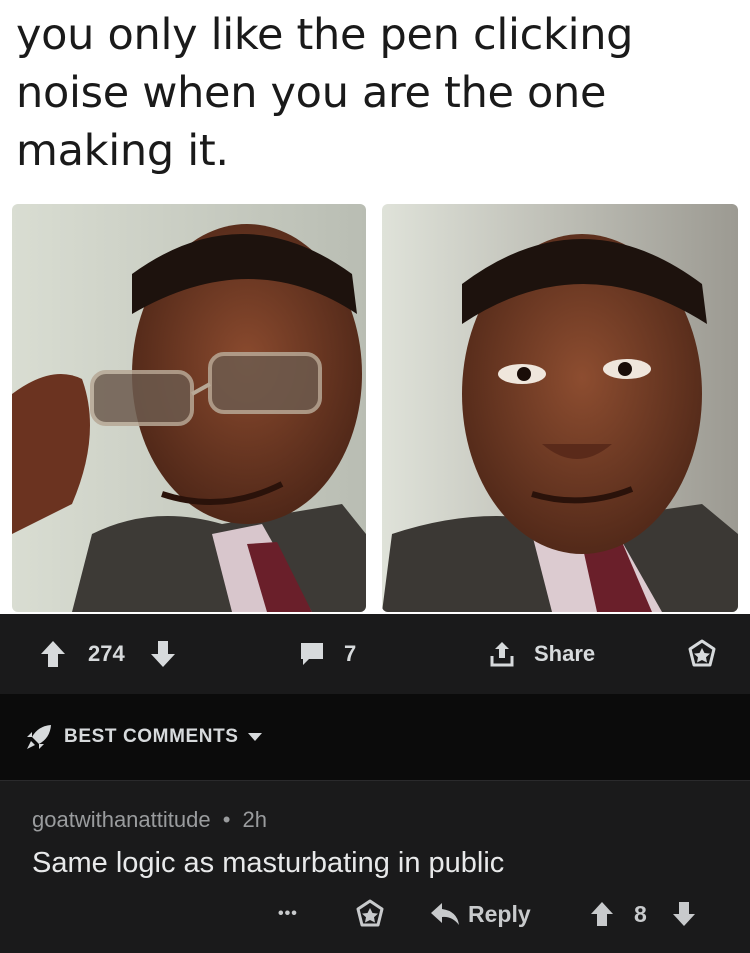 This screenshot has height=953, width=750. What do you see at coordinates (445, 914) in the screenshot?
I see `reply-arrow-icon` at bounding box center [445, 914].